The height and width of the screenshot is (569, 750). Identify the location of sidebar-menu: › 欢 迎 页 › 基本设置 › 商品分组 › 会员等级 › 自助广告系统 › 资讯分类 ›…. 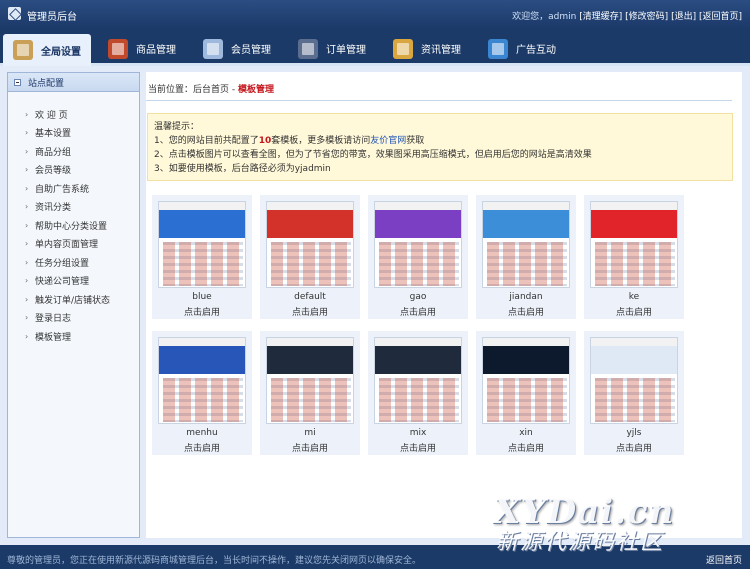
(73, 219).